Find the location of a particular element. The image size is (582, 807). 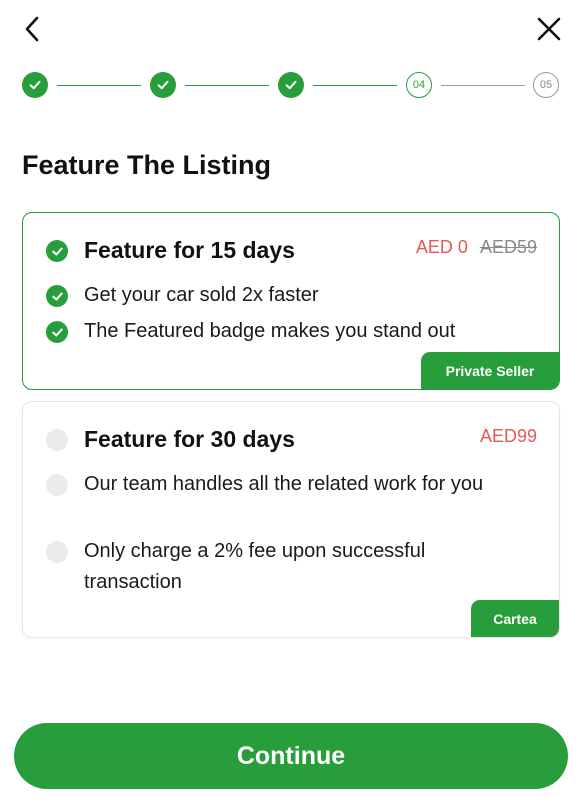

provider-badge: Cartea is located at coordinates (515, 618).